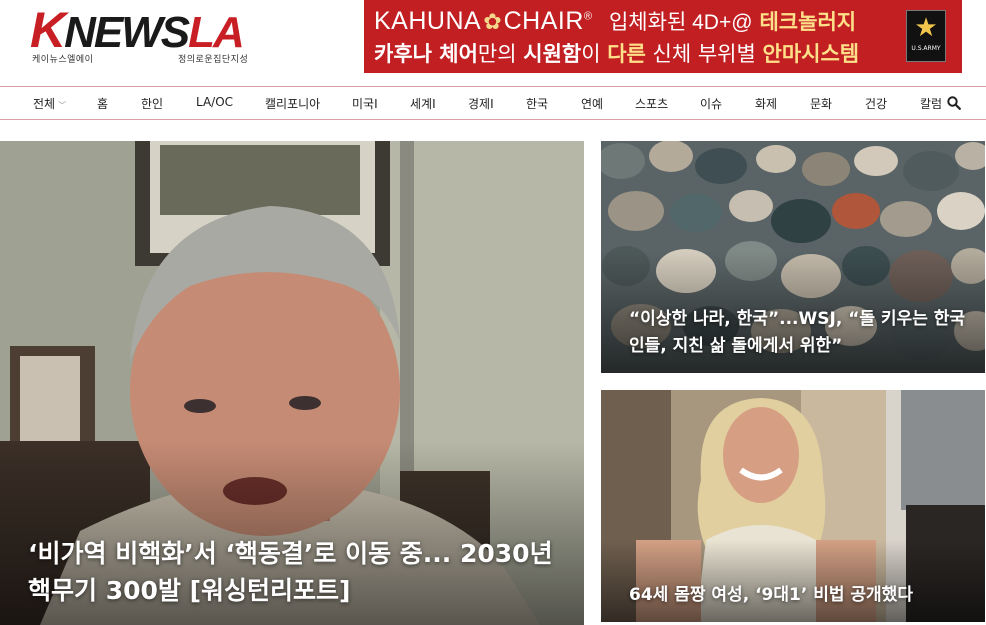 The height and width of the screenshot is (625, 986). Describe the element at coordinates (426, 54) in the screenshot. I see `ad-sub-1: 카후나 체어` at that location.